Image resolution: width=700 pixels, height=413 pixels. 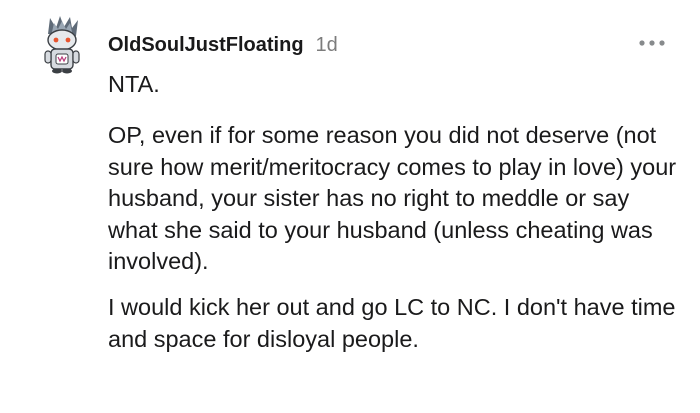 What do you see at coordinates (652, 43) in the screenshot?
I see `more-options-icon` at bounding box center [652, 43].